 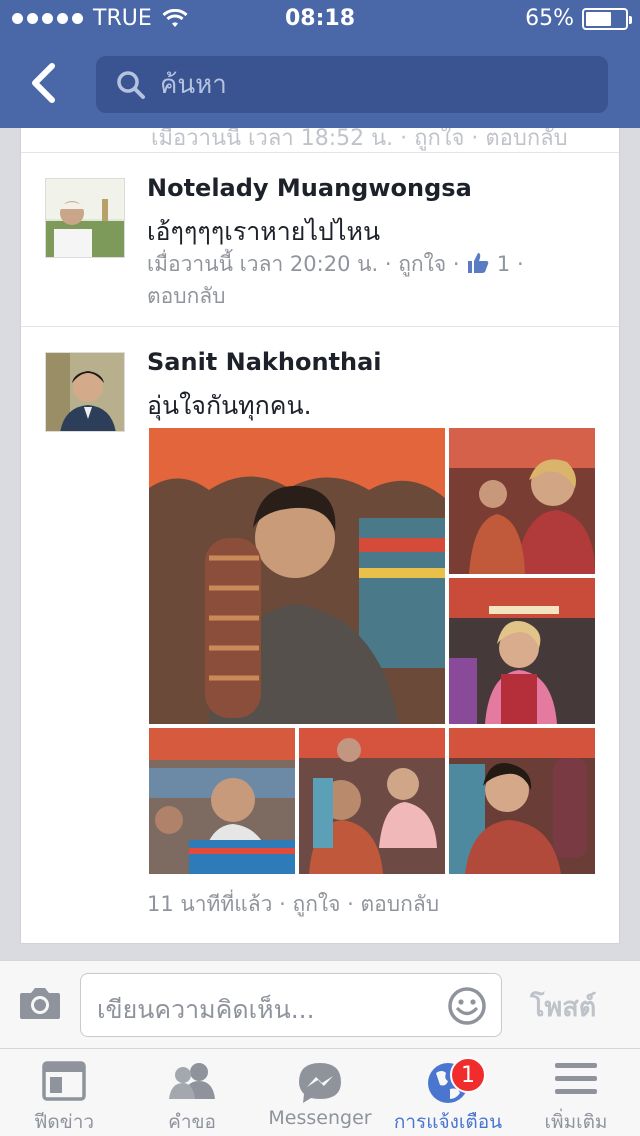 What do you see at coordinates (576, 1122) in the screenshot?
I see `tab-label: เพิ่มเติม` at bounding box center [576, 1122].